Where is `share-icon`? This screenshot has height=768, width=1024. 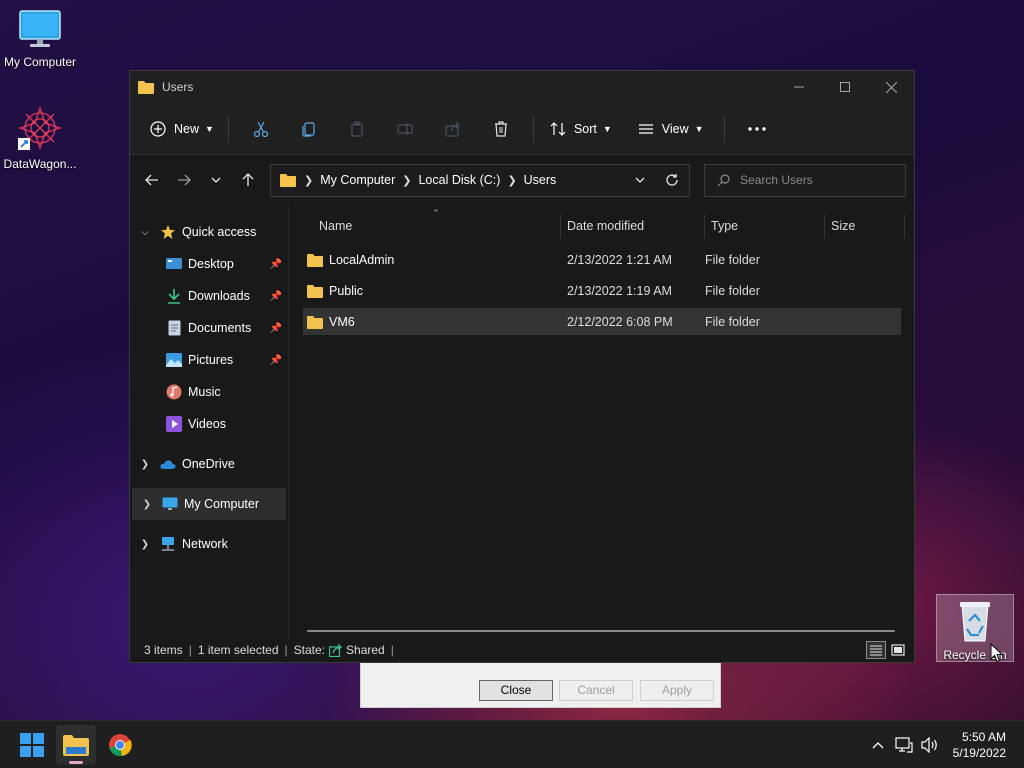 share-icon is located at coordinates (452, 129).